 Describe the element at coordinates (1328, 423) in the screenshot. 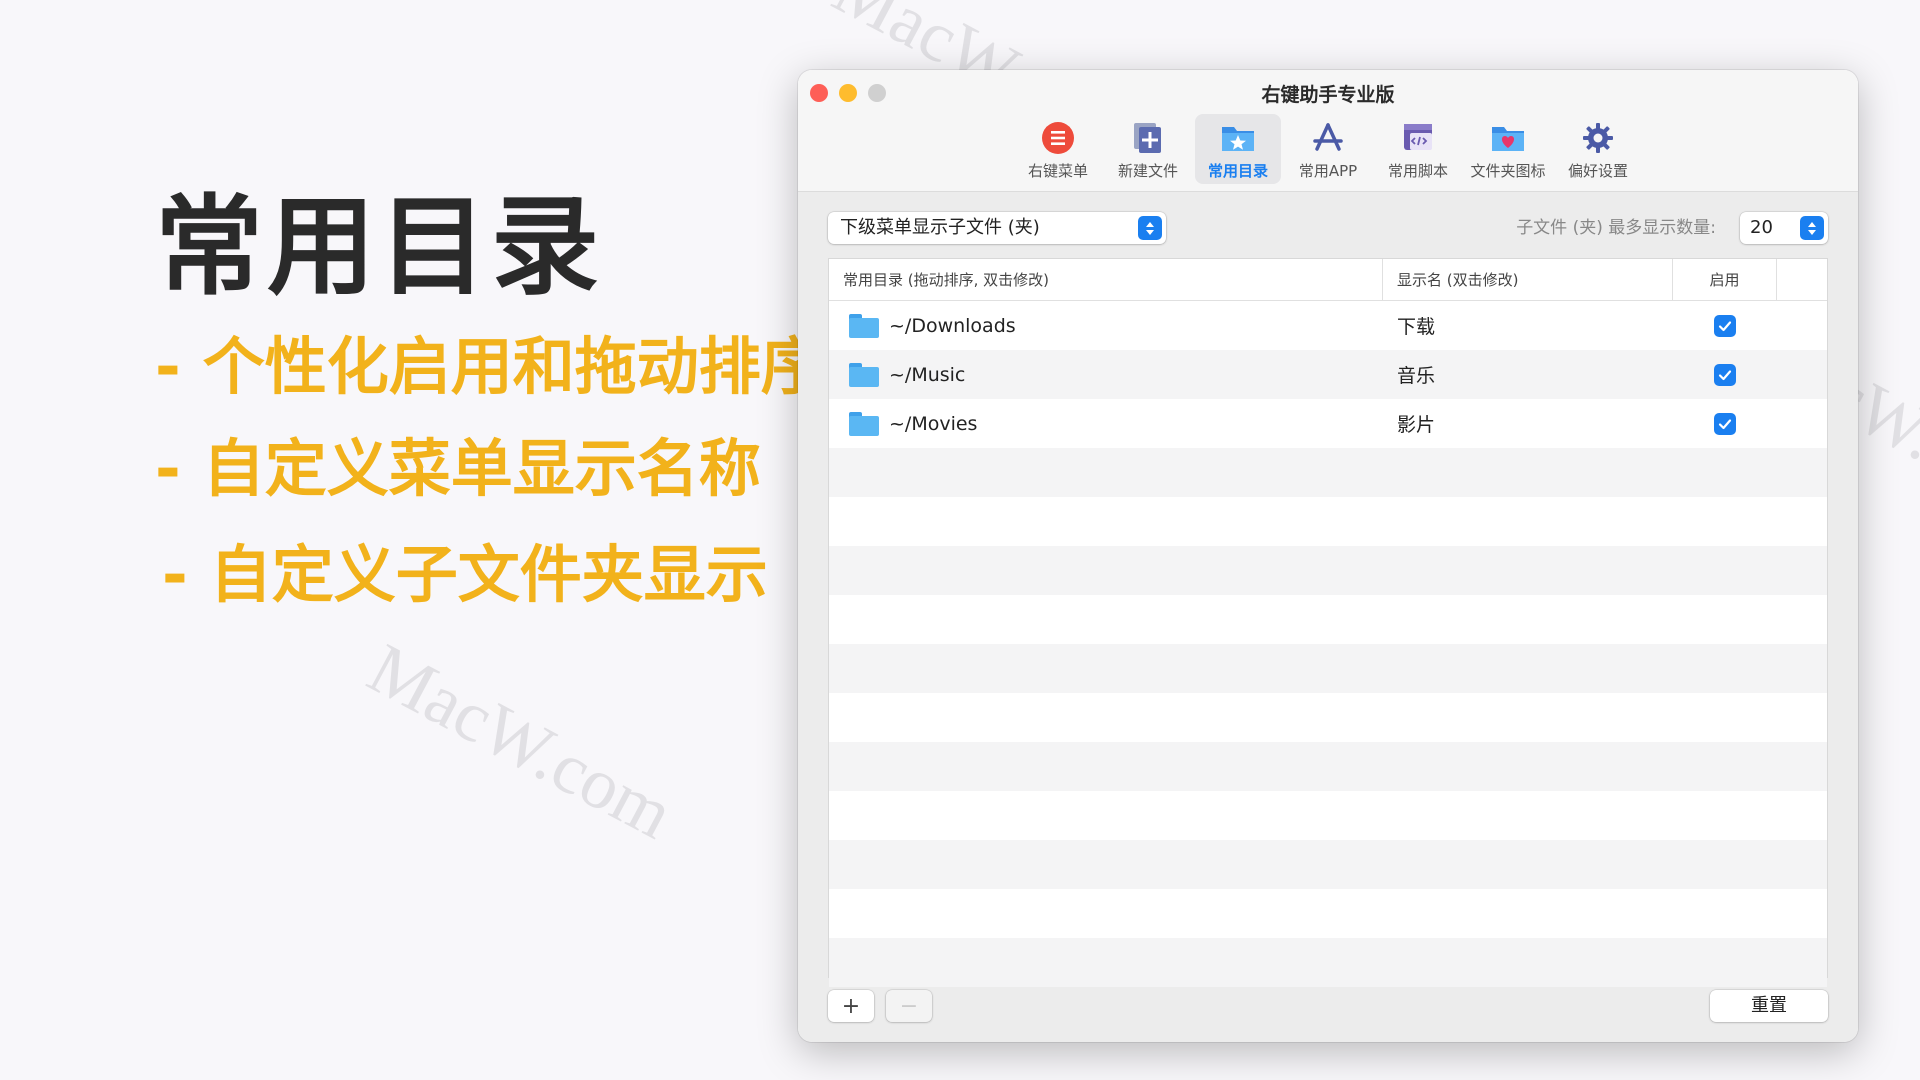

I see `table-row: ~/Movies 影片` at that location.